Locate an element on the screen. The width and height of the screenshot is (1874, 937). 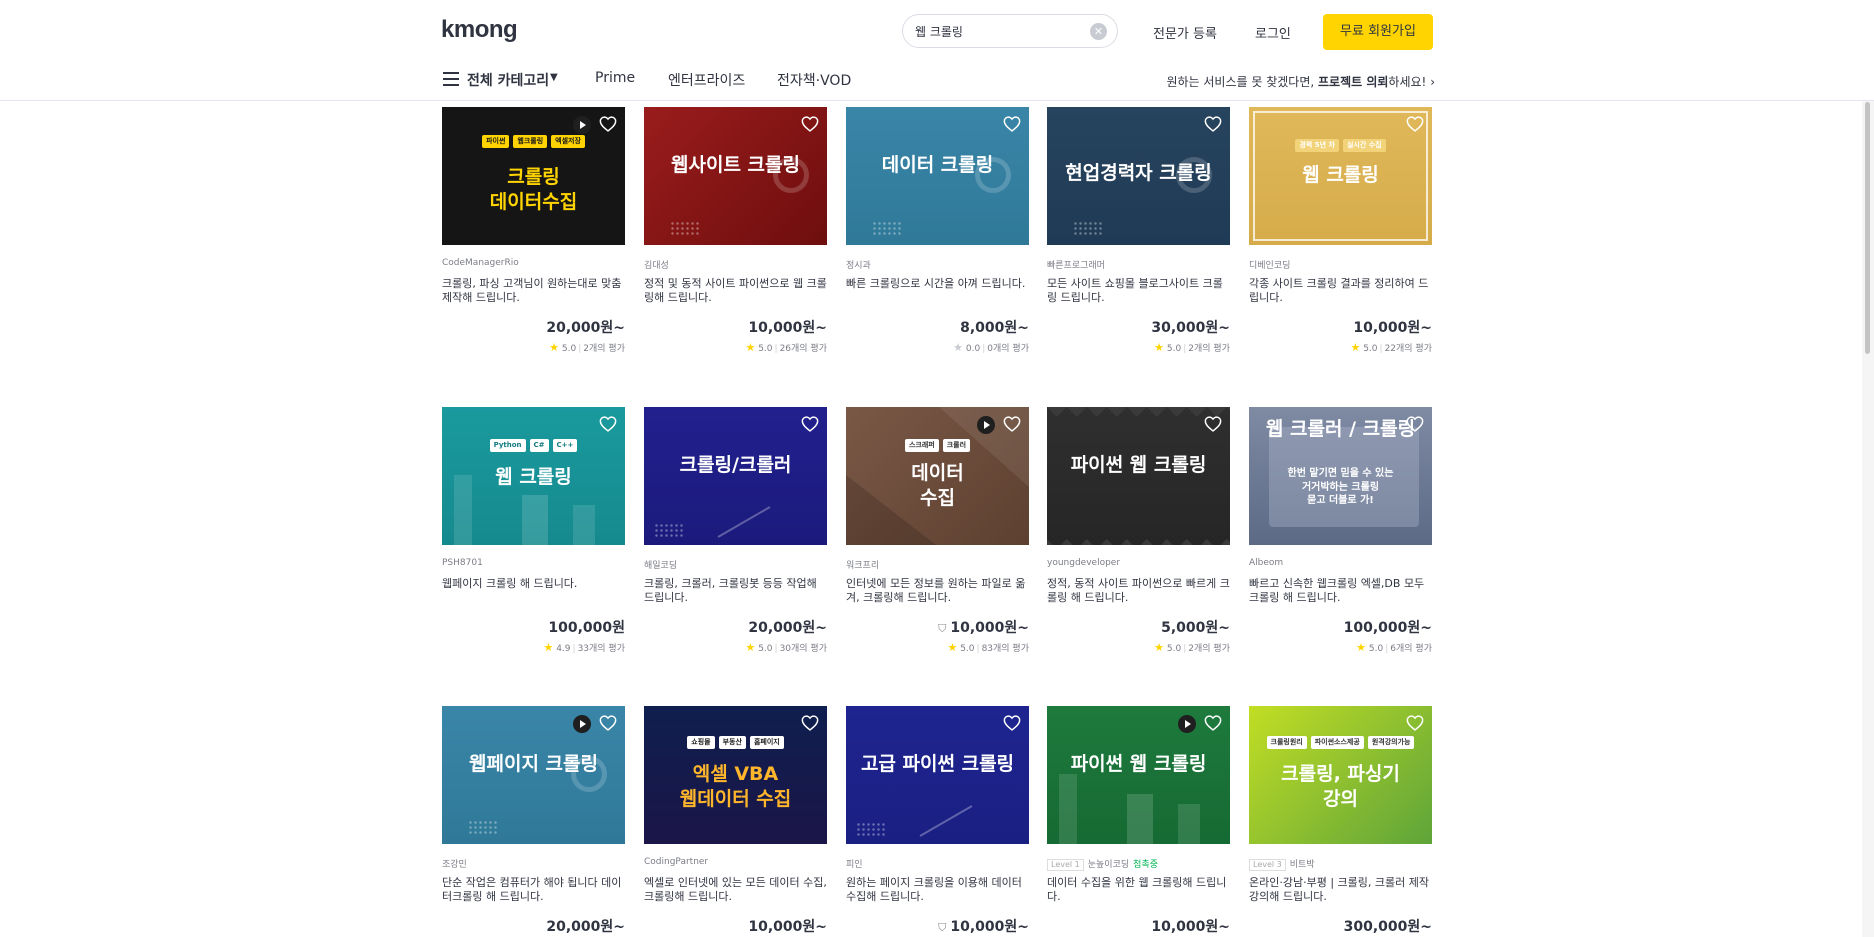
service-thumbnail: 데이터 크롤링 is located at coordinates (937, 176).